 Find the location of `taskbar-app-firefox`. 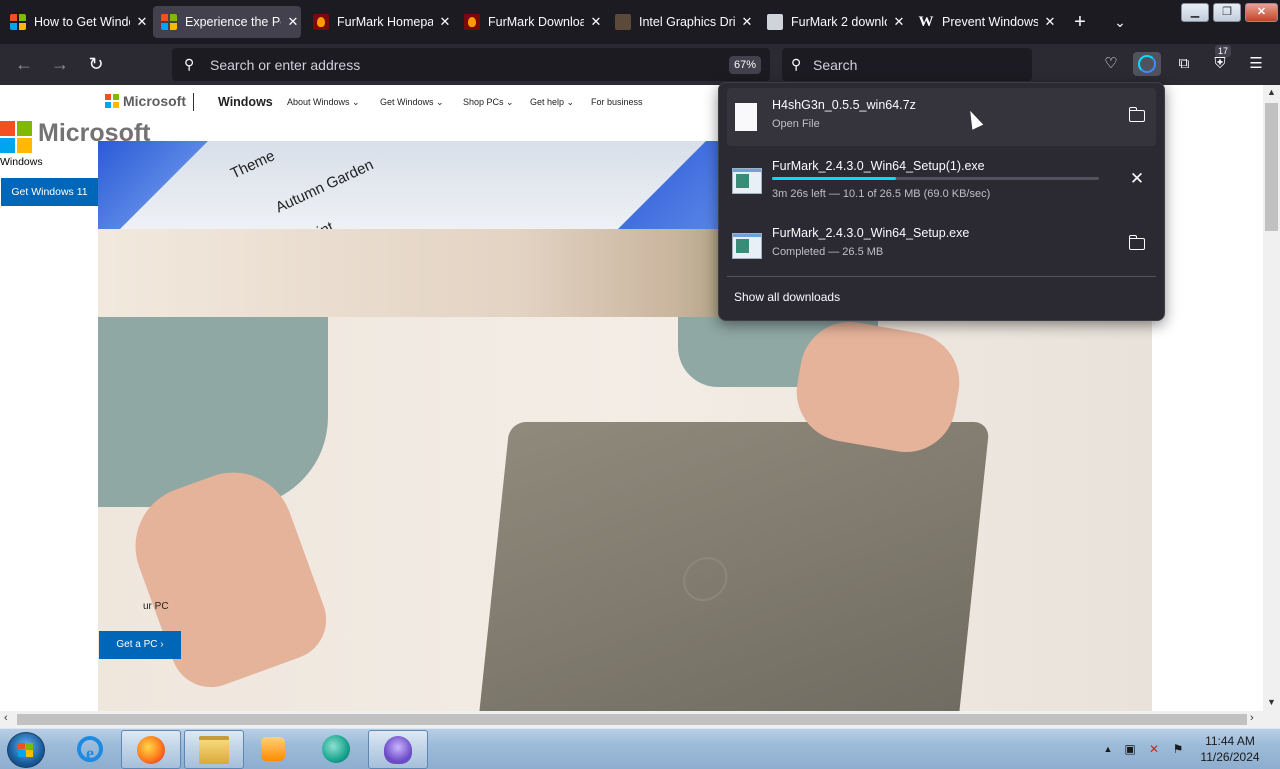

taskbar-app-firefox is located at coordinates (151, 749).